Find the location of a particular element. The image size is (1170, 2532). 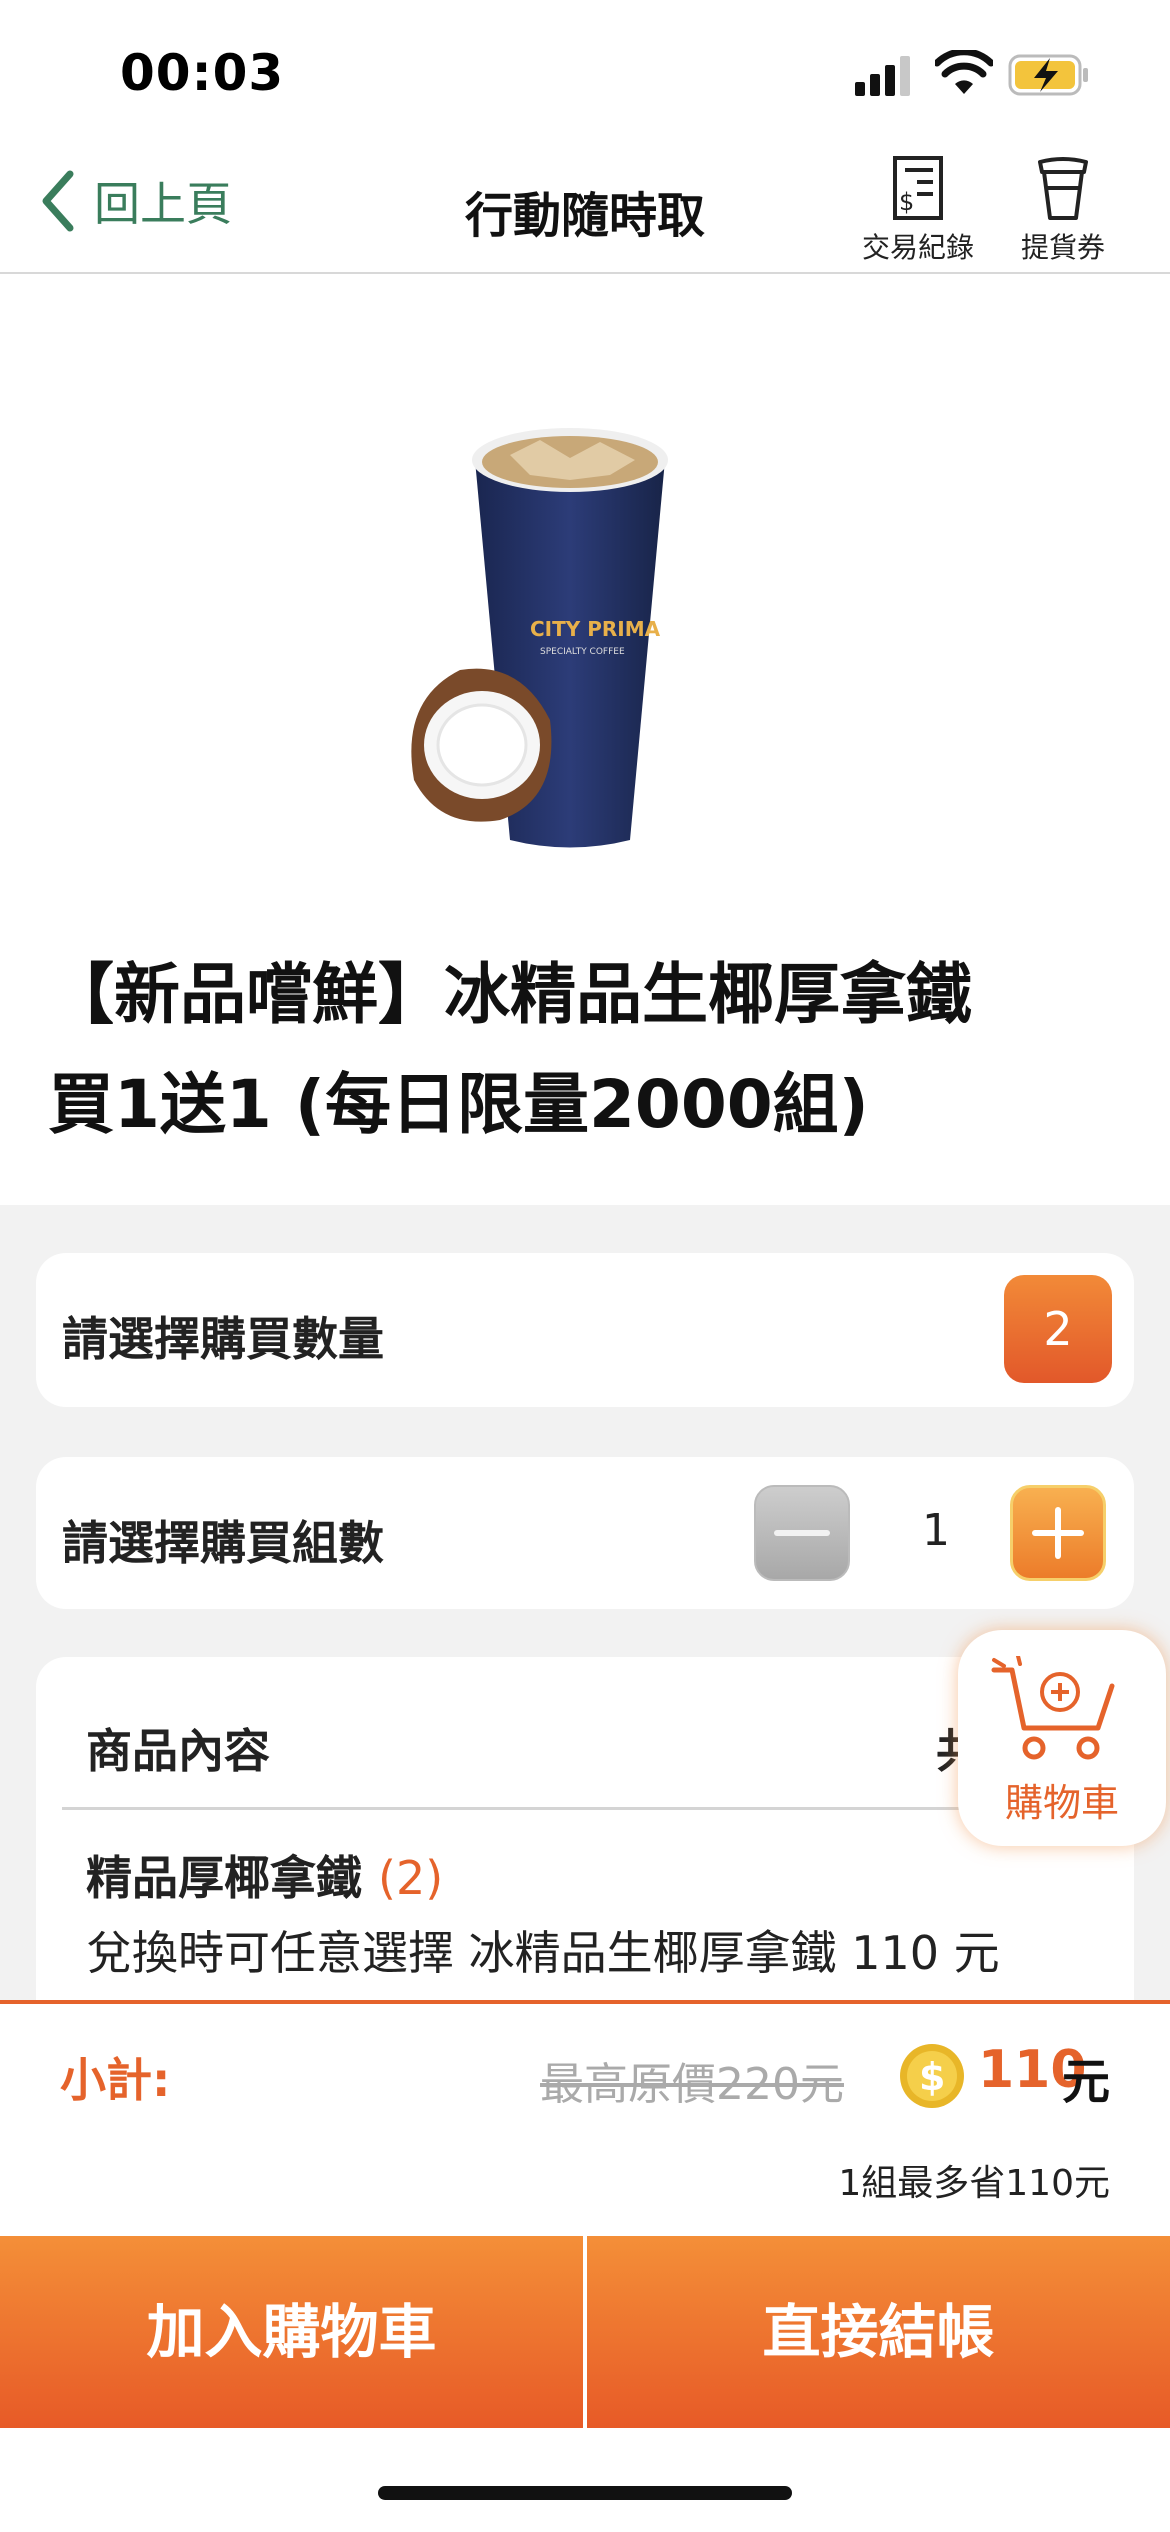

status-bar: 00:03 is located at coordinates (585, 70).